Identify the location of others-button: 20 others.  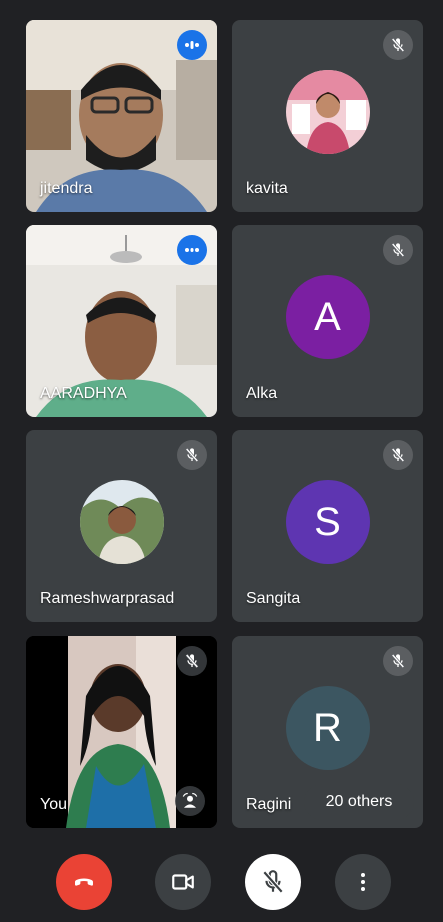
(359, 802).